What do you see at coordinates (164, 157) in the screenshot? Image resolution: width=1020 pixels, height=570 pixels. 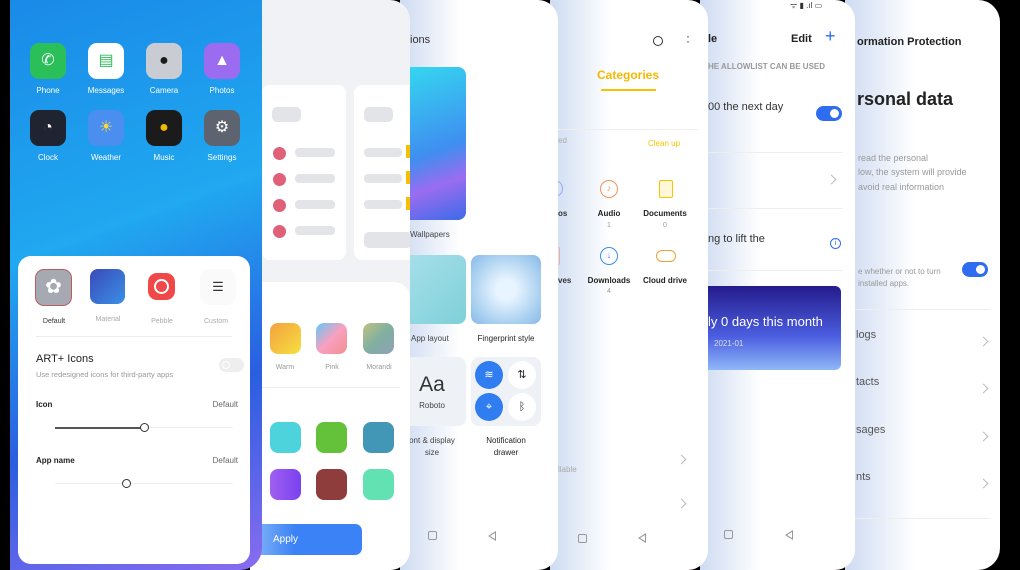 I see `app-label: Music` at bounding box center [164, 157].